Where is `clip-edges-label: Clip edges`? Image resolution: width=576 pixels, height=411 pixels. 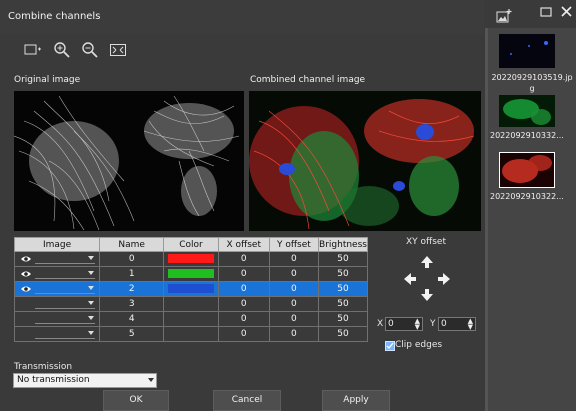 clip-edges-label: Clip edges is located at coordinates (419, 345).